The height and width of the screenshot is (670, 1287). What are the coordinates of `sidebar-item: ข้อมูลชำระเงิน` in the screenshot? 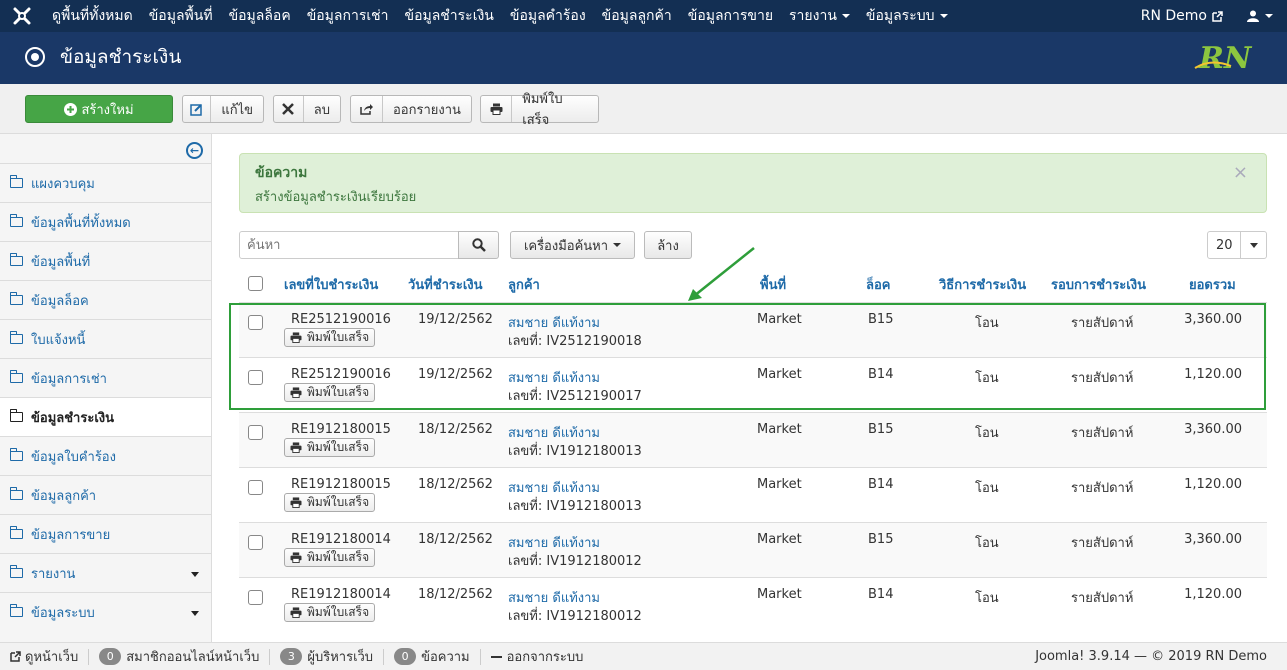 It's located at (105, 416).